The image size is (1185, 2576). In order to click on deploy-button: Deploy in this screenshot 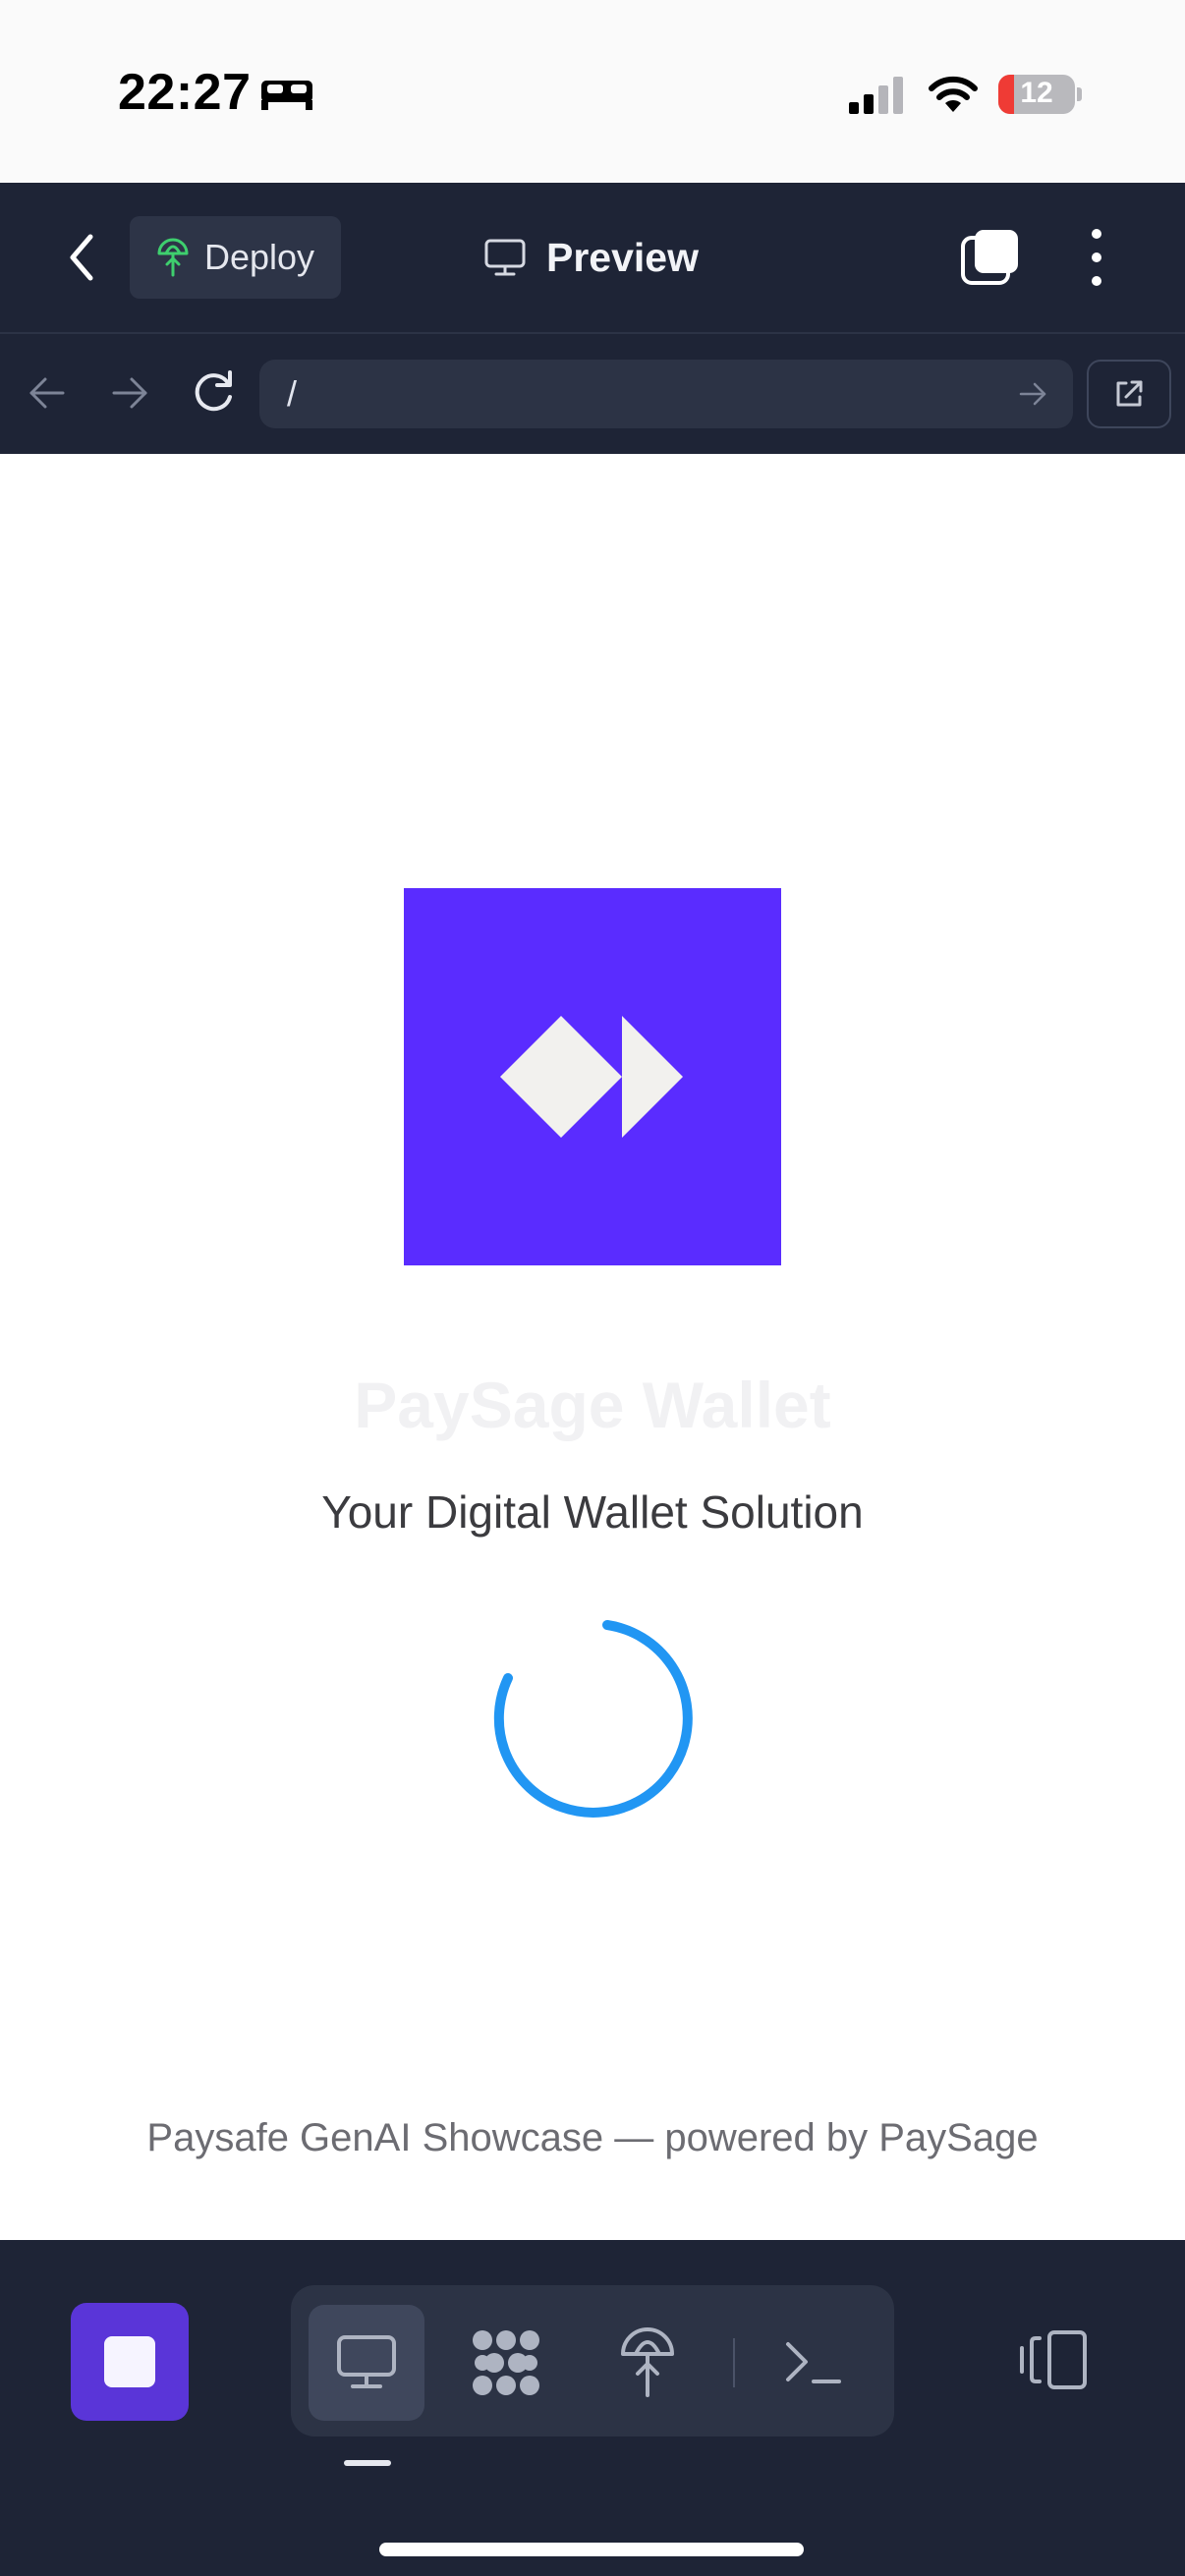, I will do `click(236, 257)`.